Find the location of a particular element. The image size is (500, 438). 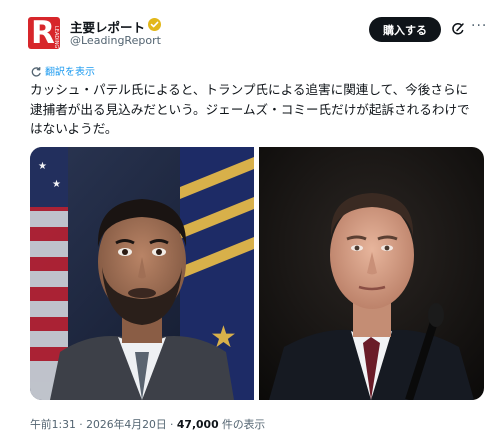

subscribe-button: 購入する is located at coordinates (405, 29).